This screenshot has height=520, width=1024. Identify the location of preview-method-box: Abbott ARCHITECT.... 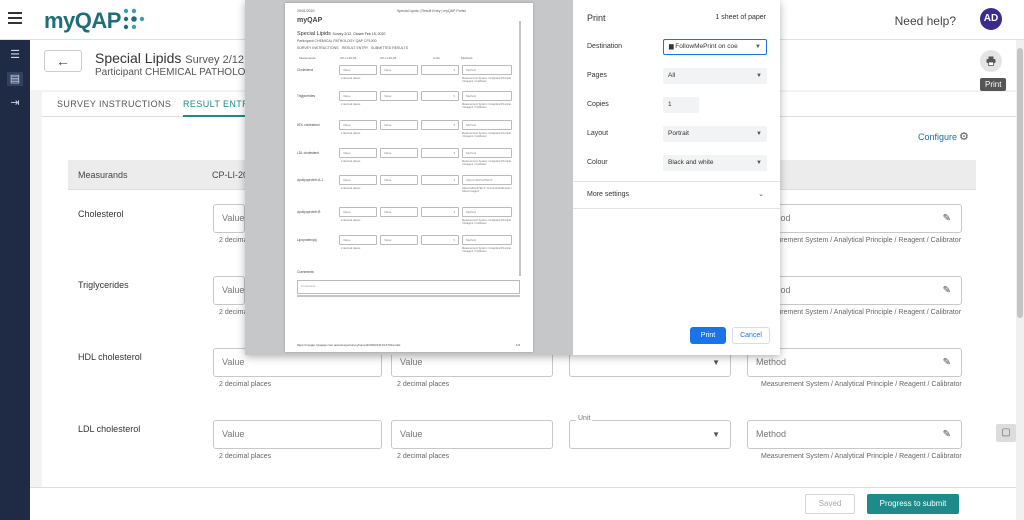
(487, 180).